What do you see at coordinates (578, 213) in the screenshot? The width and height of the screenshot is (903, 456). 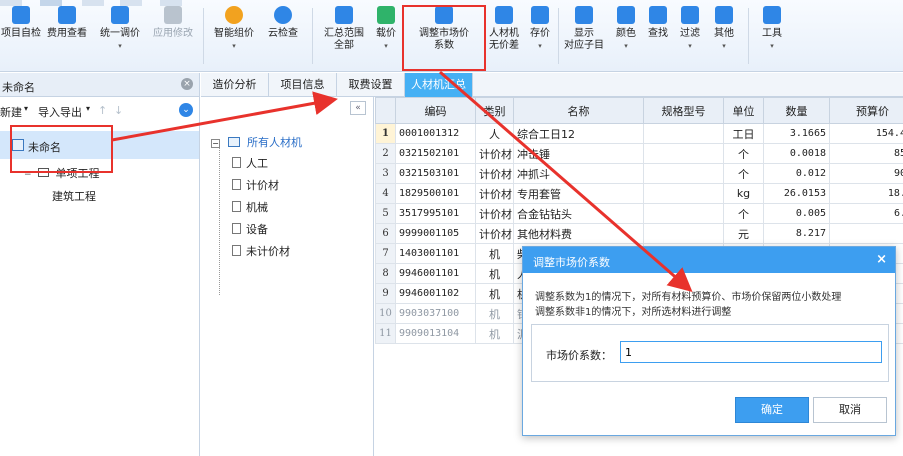 I see `cell-name: 合金钻钻头` at bounding box center [578, 213].